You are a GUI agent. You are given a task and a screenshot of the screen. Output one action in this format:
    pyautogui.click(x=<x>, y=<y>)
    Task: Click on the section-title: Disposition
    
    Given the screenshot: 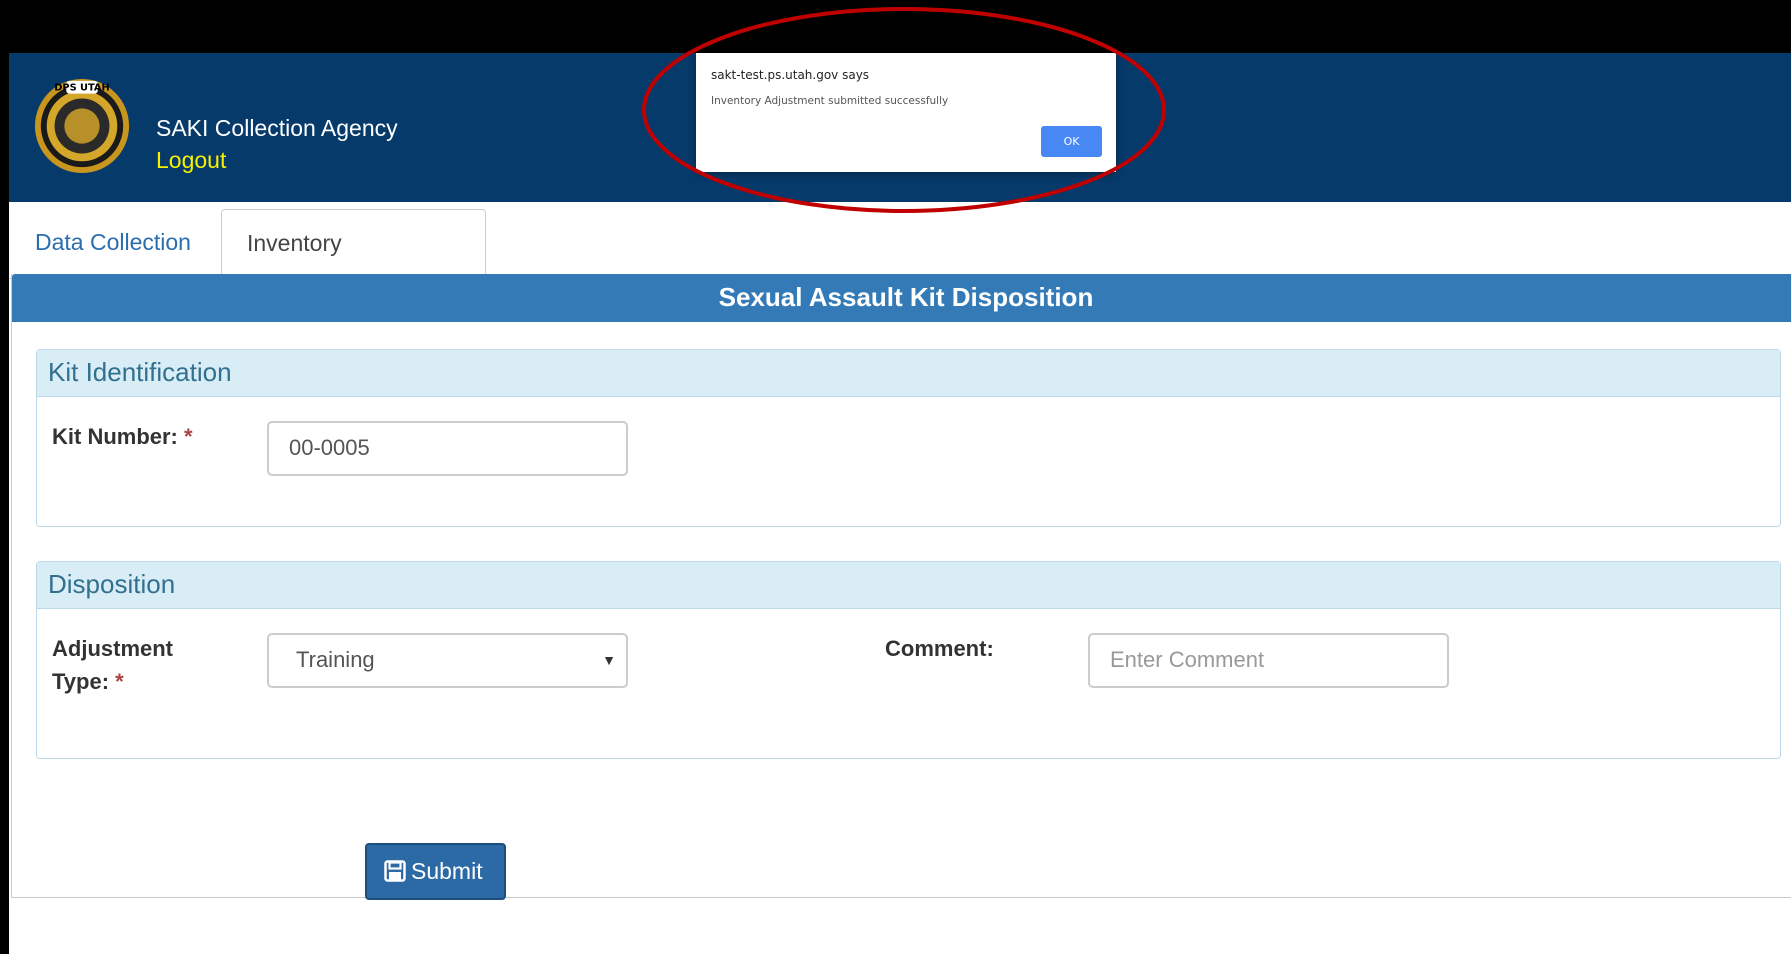 What is the action you would take?
    pyautogui.click(x=908, y=585)
    